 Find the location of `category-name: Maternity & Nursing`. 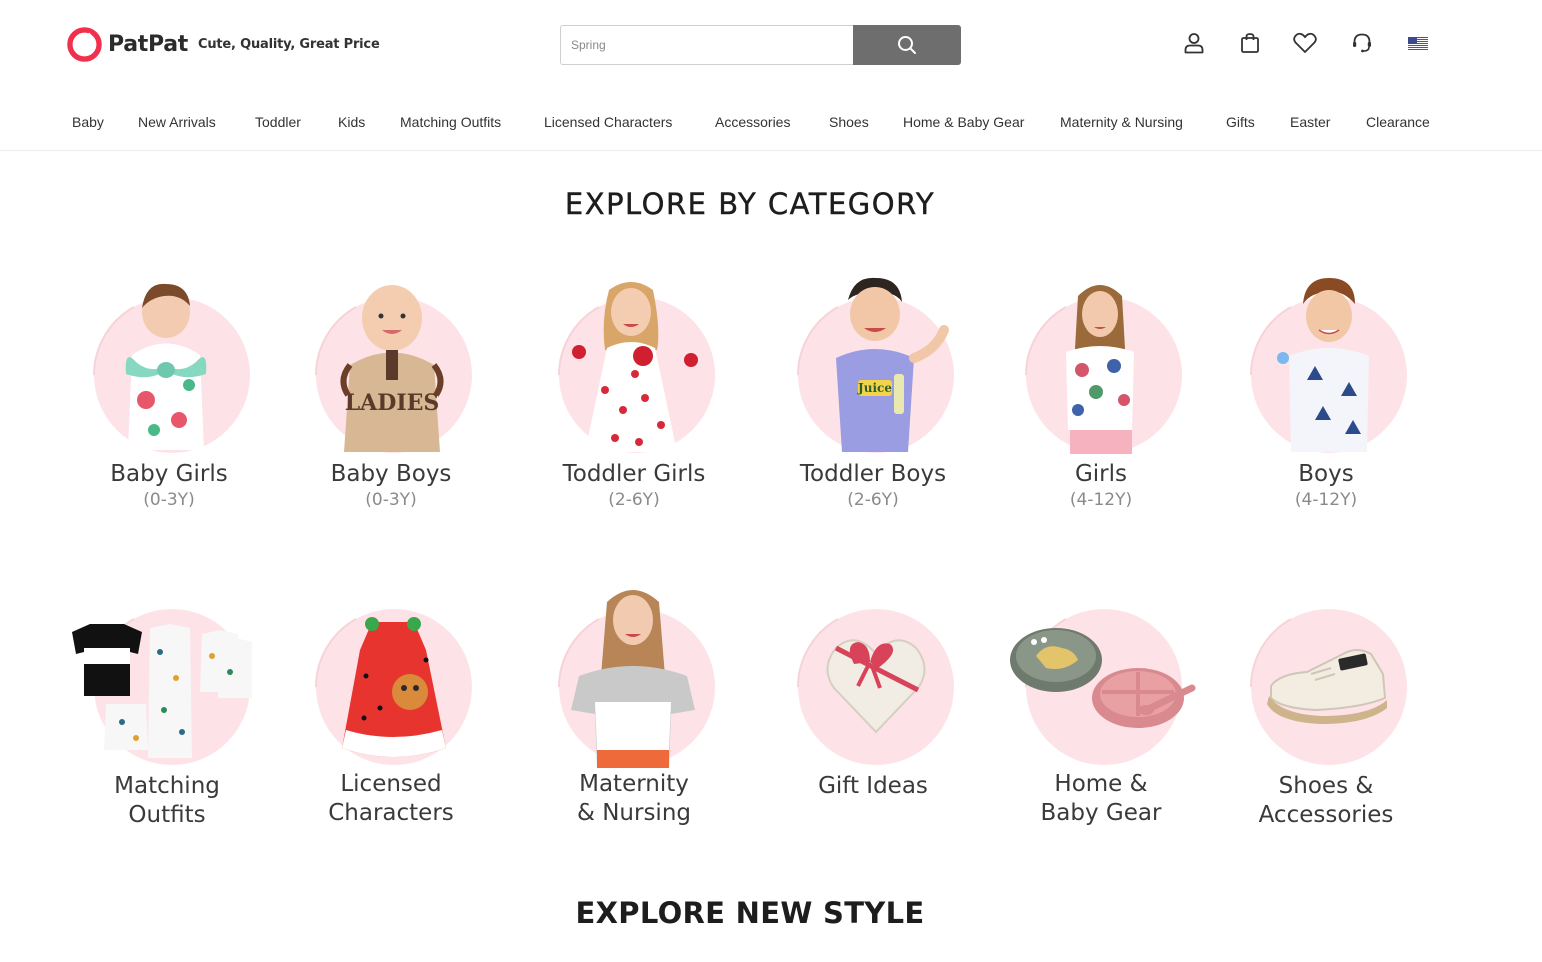

category-name: Maternity & Nursing is located at coordinates (634, 799).